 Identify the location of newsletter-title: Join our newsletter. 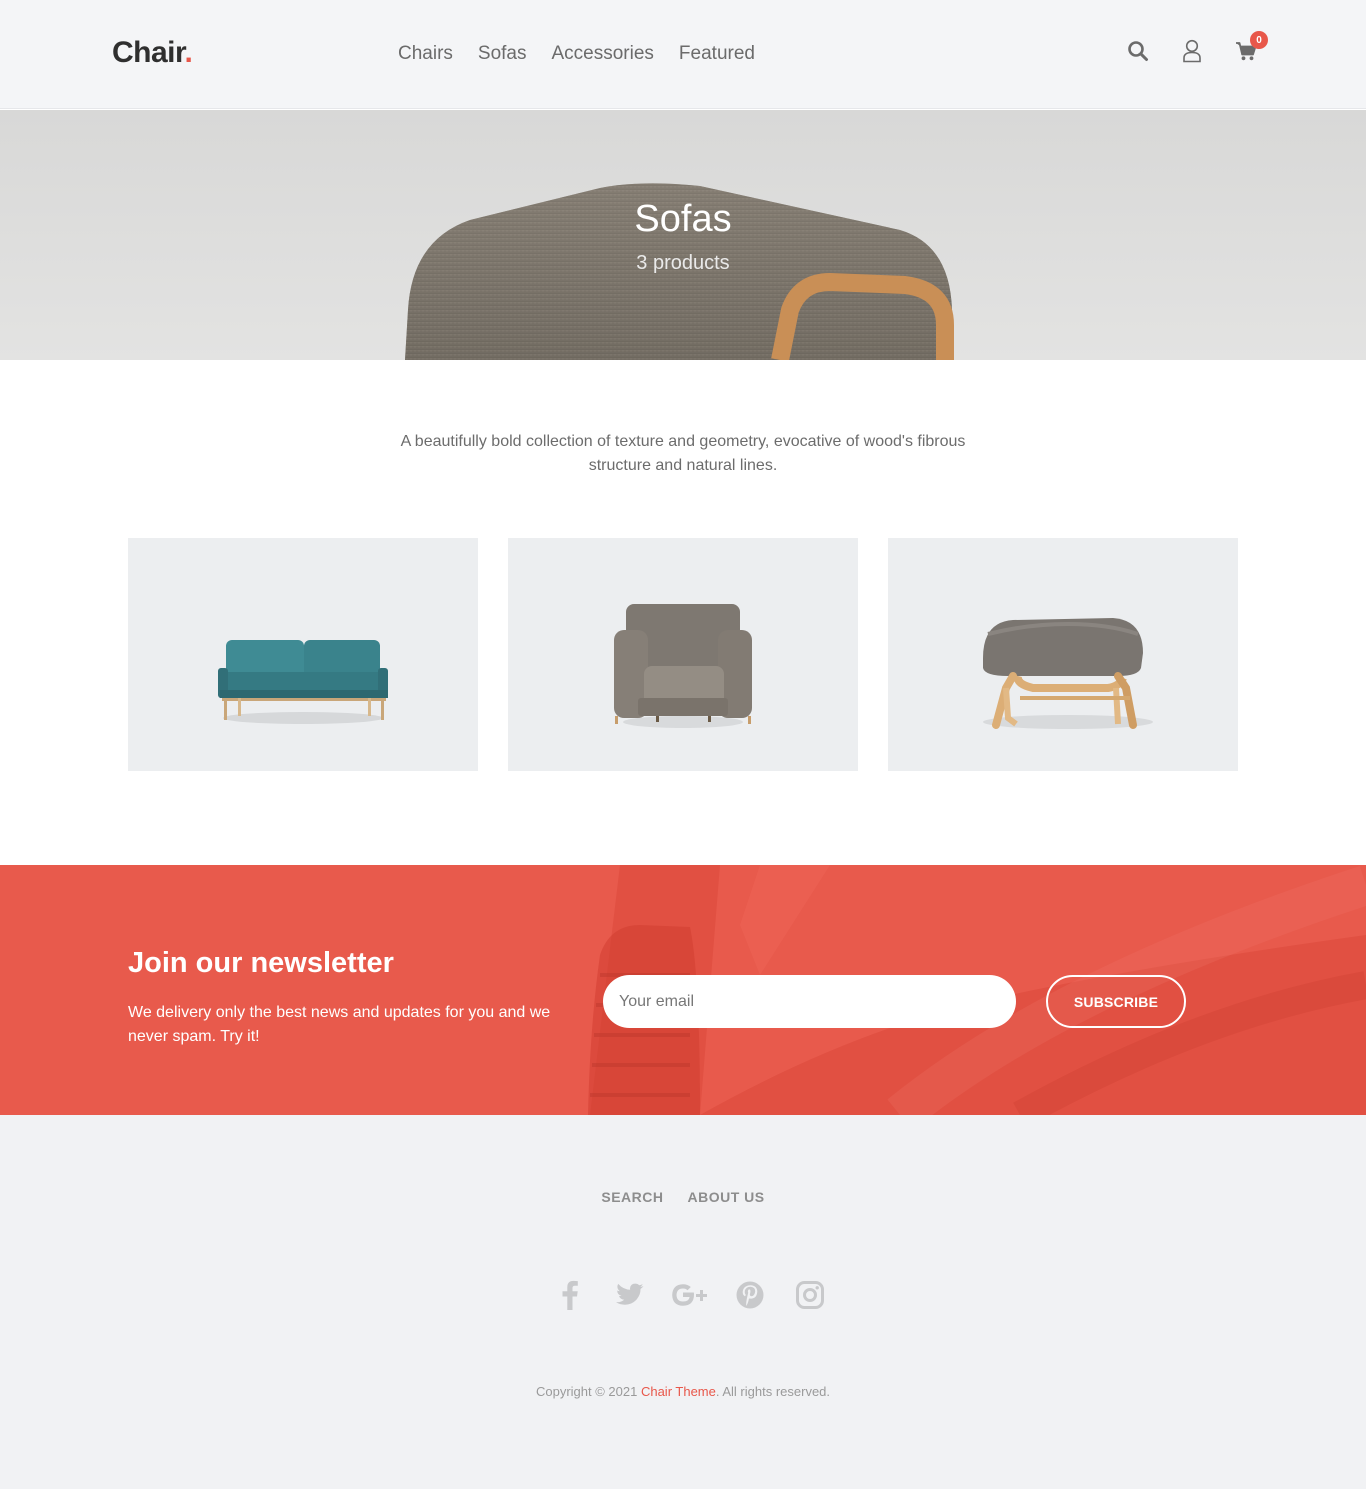
(261, 963).